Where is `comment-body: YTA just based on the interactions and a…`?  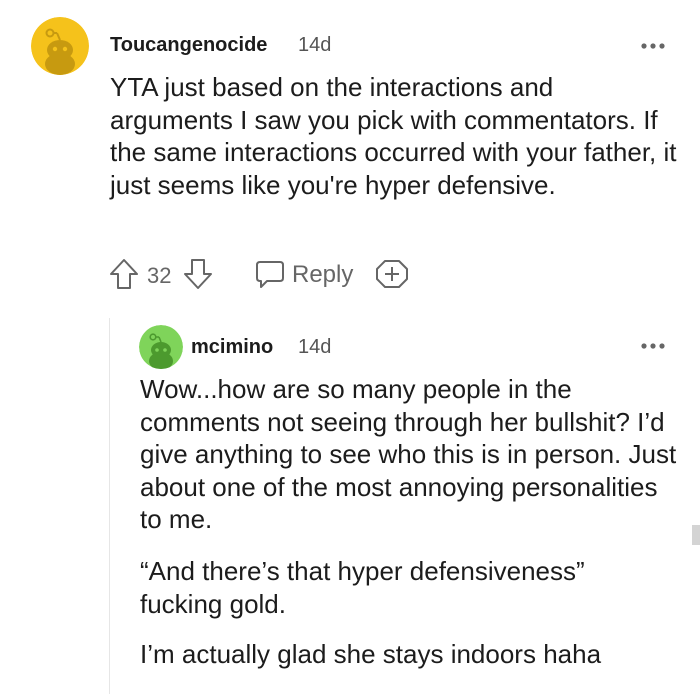
comment-body: YTA just based on the interactions and a… is located at coordinates (393, 136).